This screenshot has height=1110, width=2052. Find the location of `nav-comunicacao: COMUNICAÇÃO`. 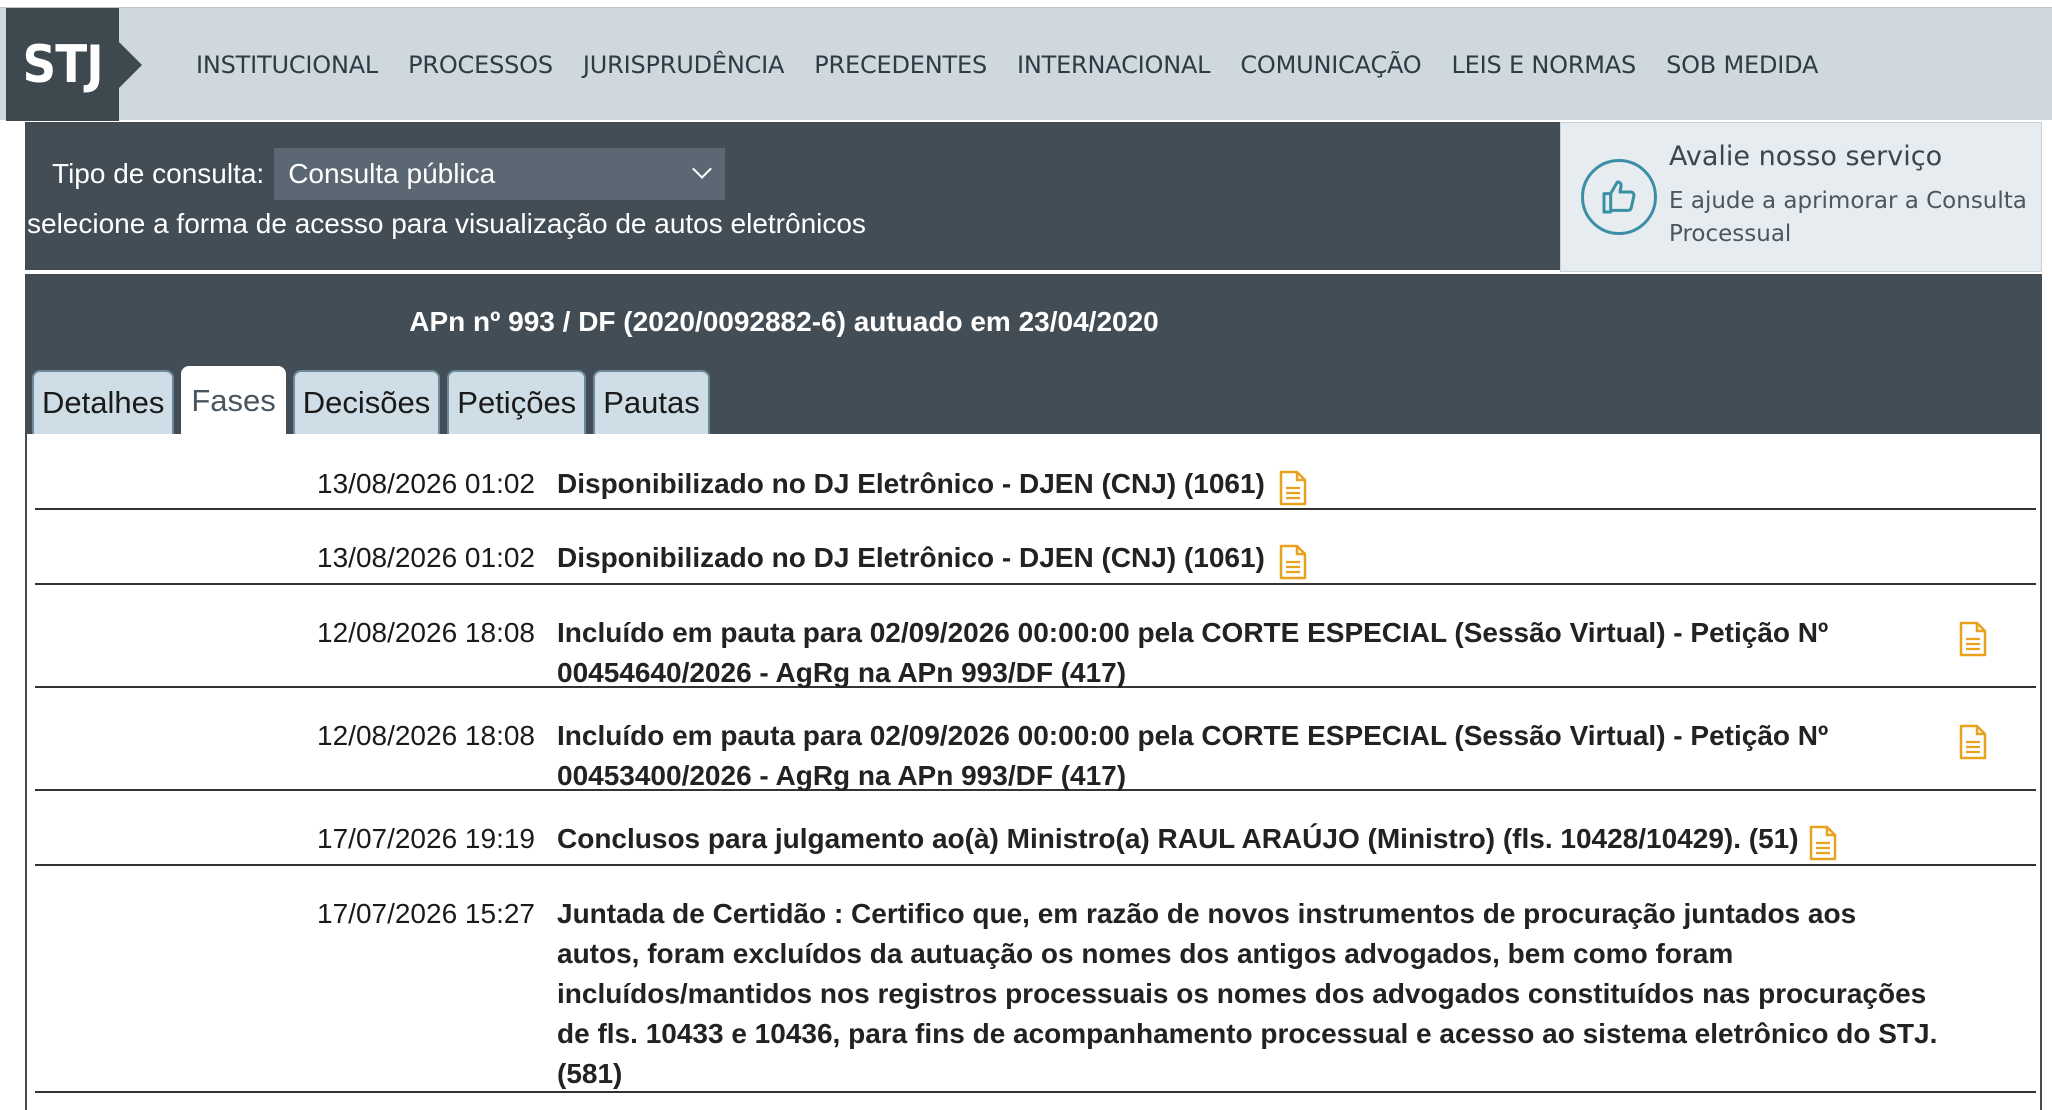

nav-comunicacao: COMUNICAÇÃO is located at coordinates (1330, 65).